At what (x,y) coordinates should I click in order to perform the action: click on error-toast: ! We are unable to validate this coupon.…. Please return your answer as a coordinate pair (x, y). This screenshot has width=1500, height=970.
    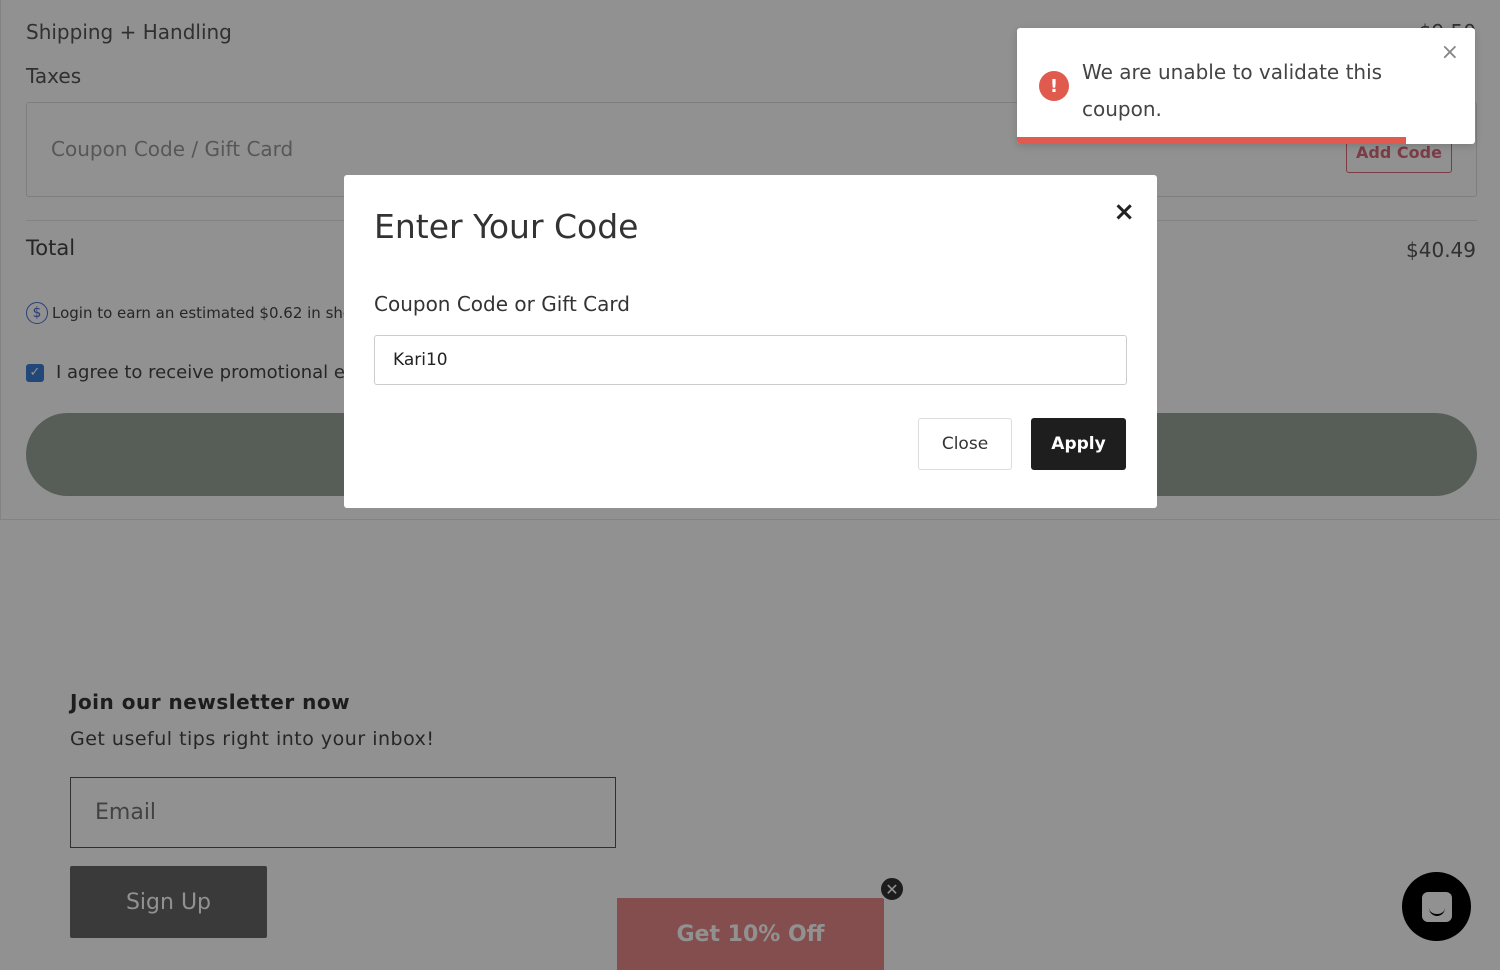
    Looking at the image, I should click on (1246, 86).